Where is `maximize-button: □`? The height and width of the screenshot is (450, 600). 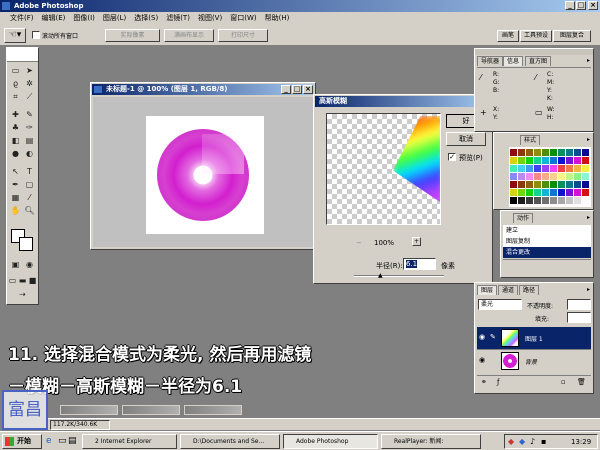 maximize-button: □ is located at coordinates (581, 5).